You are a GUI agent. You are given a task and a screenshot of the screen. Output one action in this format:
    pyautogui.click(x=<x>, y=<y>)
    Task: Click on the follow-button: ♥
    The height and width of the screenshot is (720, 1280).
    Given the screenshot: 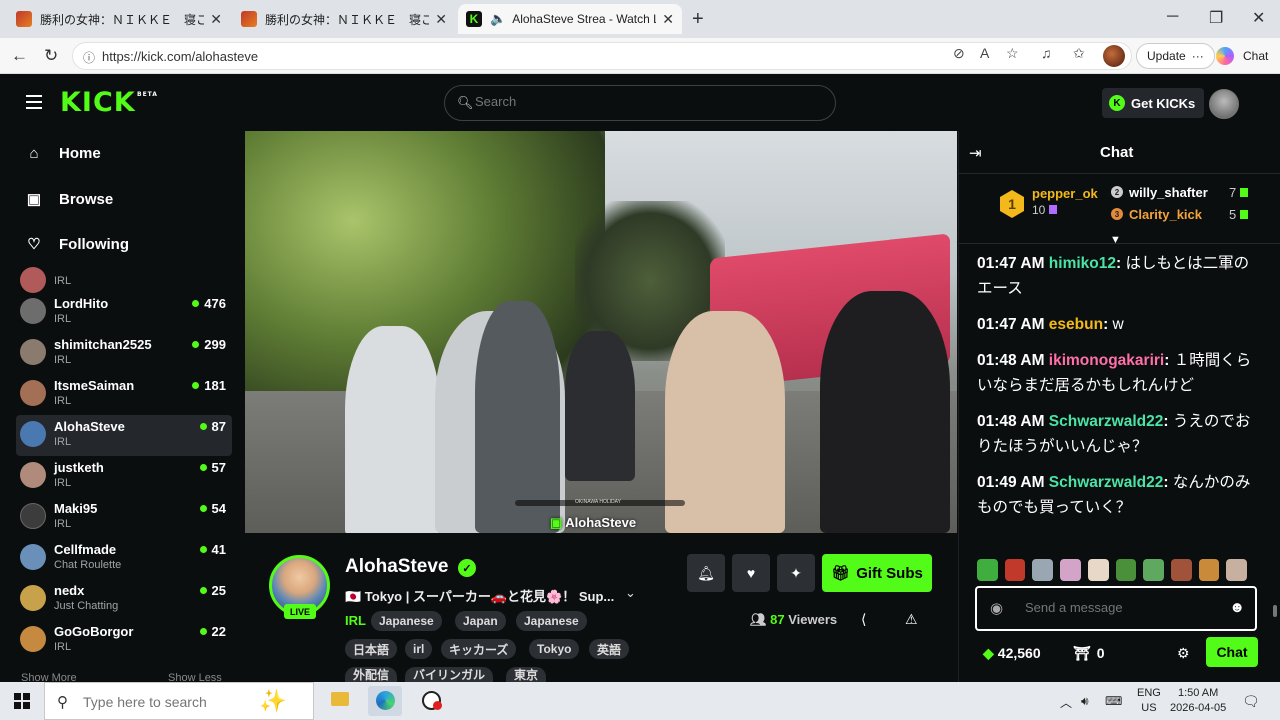 What is the action you would take?
    pyautogui.click(x=751, y=573)
    